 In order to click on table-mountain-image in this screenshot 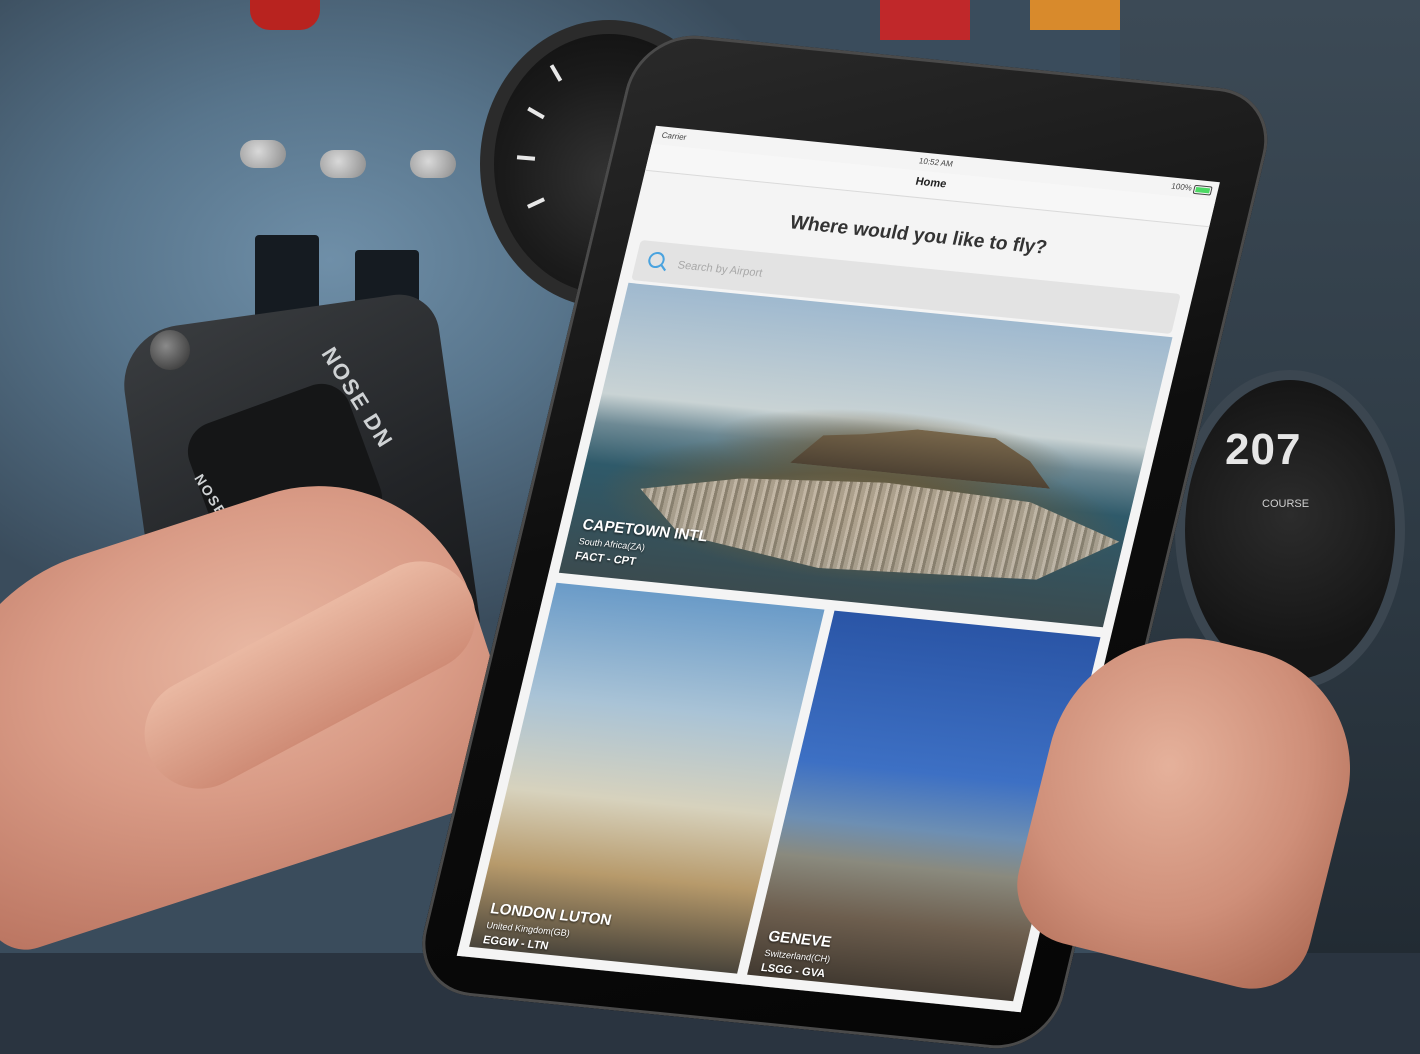, I will do `click(926, 451)`.